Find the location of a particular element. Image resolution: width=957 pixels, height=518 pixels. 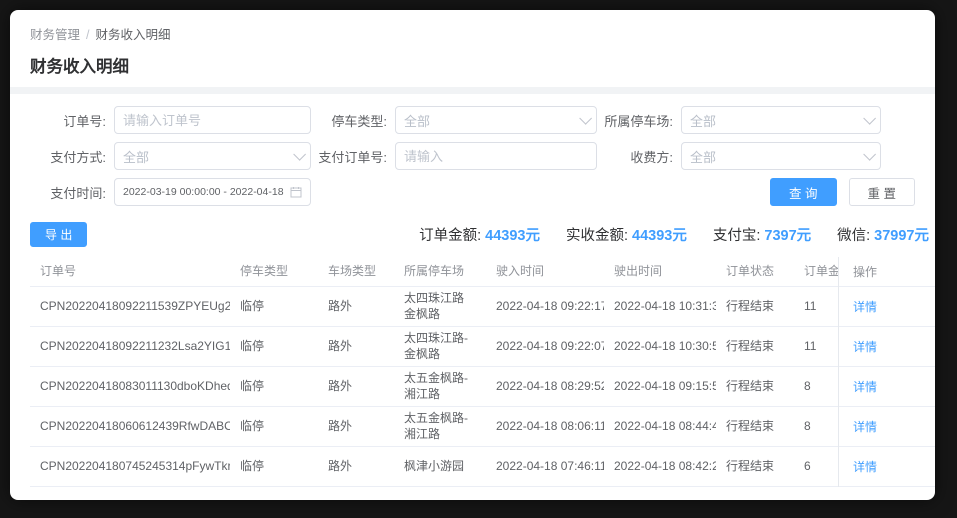

header-parking-lot: 所属停车场 is located at coordinates (434, 270).